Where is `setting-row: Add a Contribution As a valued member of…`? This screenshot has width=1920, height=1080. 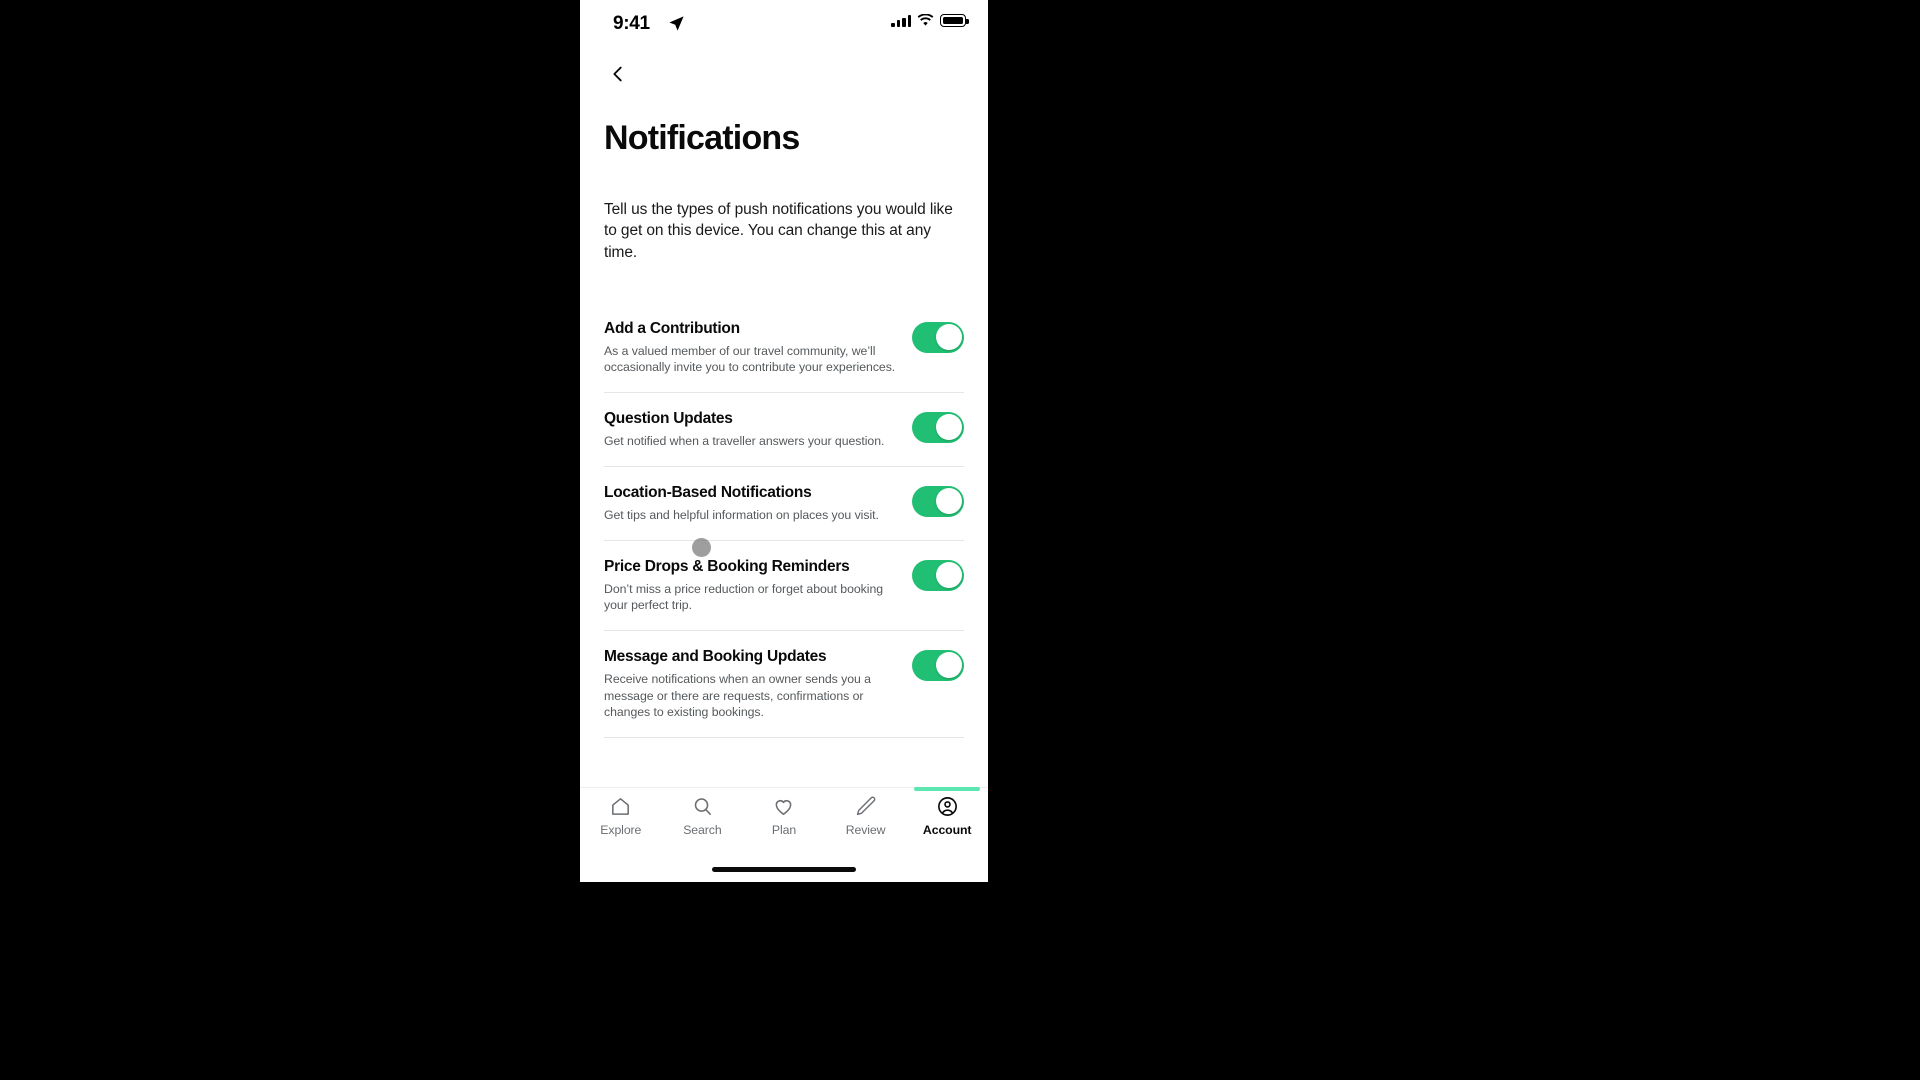 setting-row: Add a Contribution As a valued member of… is located at coordinates (784, 348).